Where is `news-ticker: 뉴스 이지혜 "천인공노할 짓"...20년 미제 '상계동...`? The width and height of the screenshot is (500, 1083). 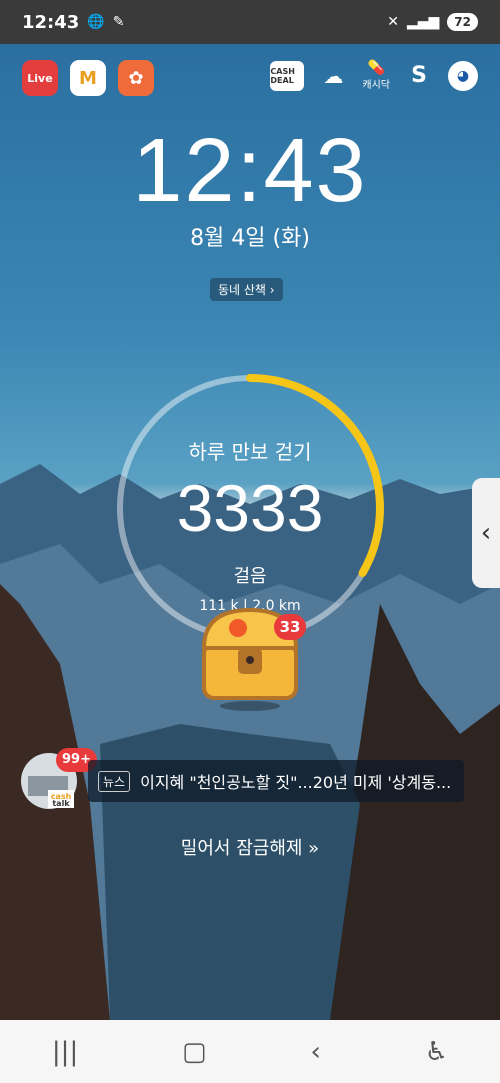
news-ticker: 뉴스 이지혜 "천인공노할 짓"...20년 미제 '상계동... is located at coordinates (276, 781).